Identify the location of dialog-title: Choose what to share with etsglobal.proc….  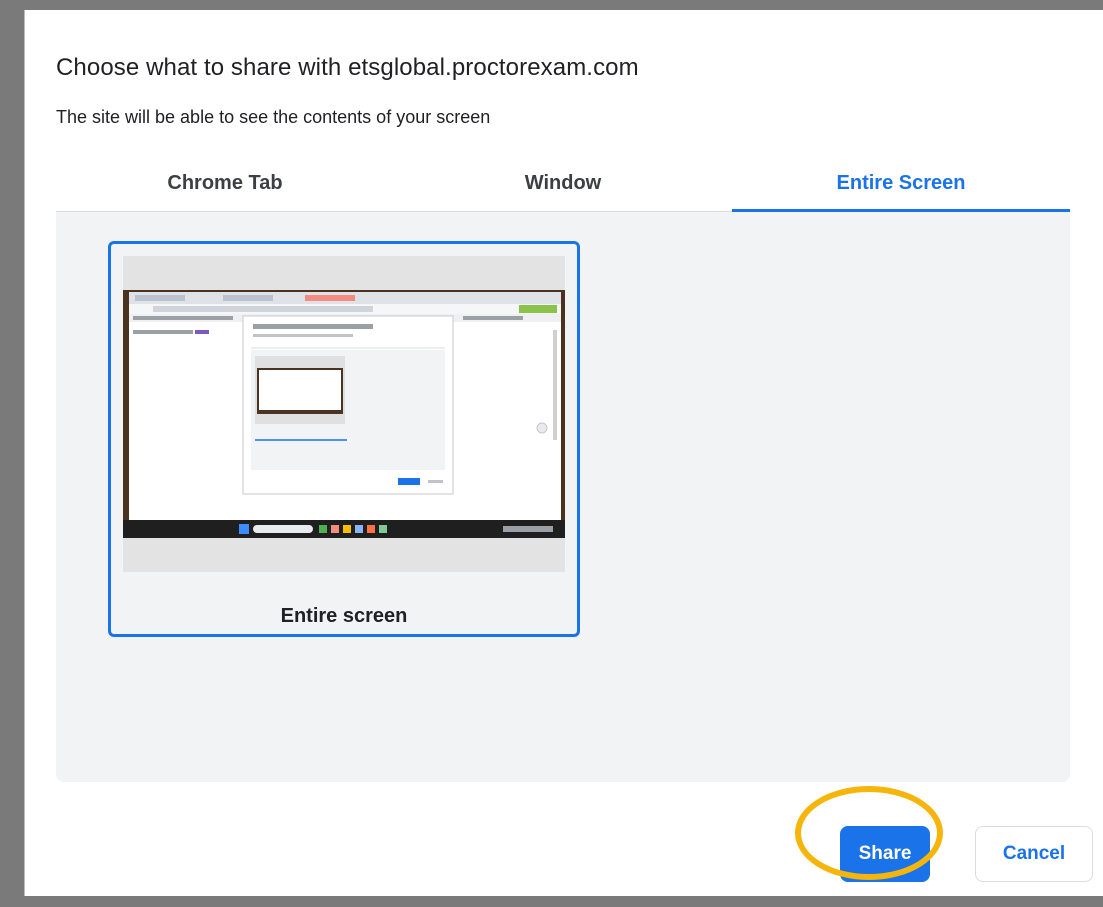
(347, 67).